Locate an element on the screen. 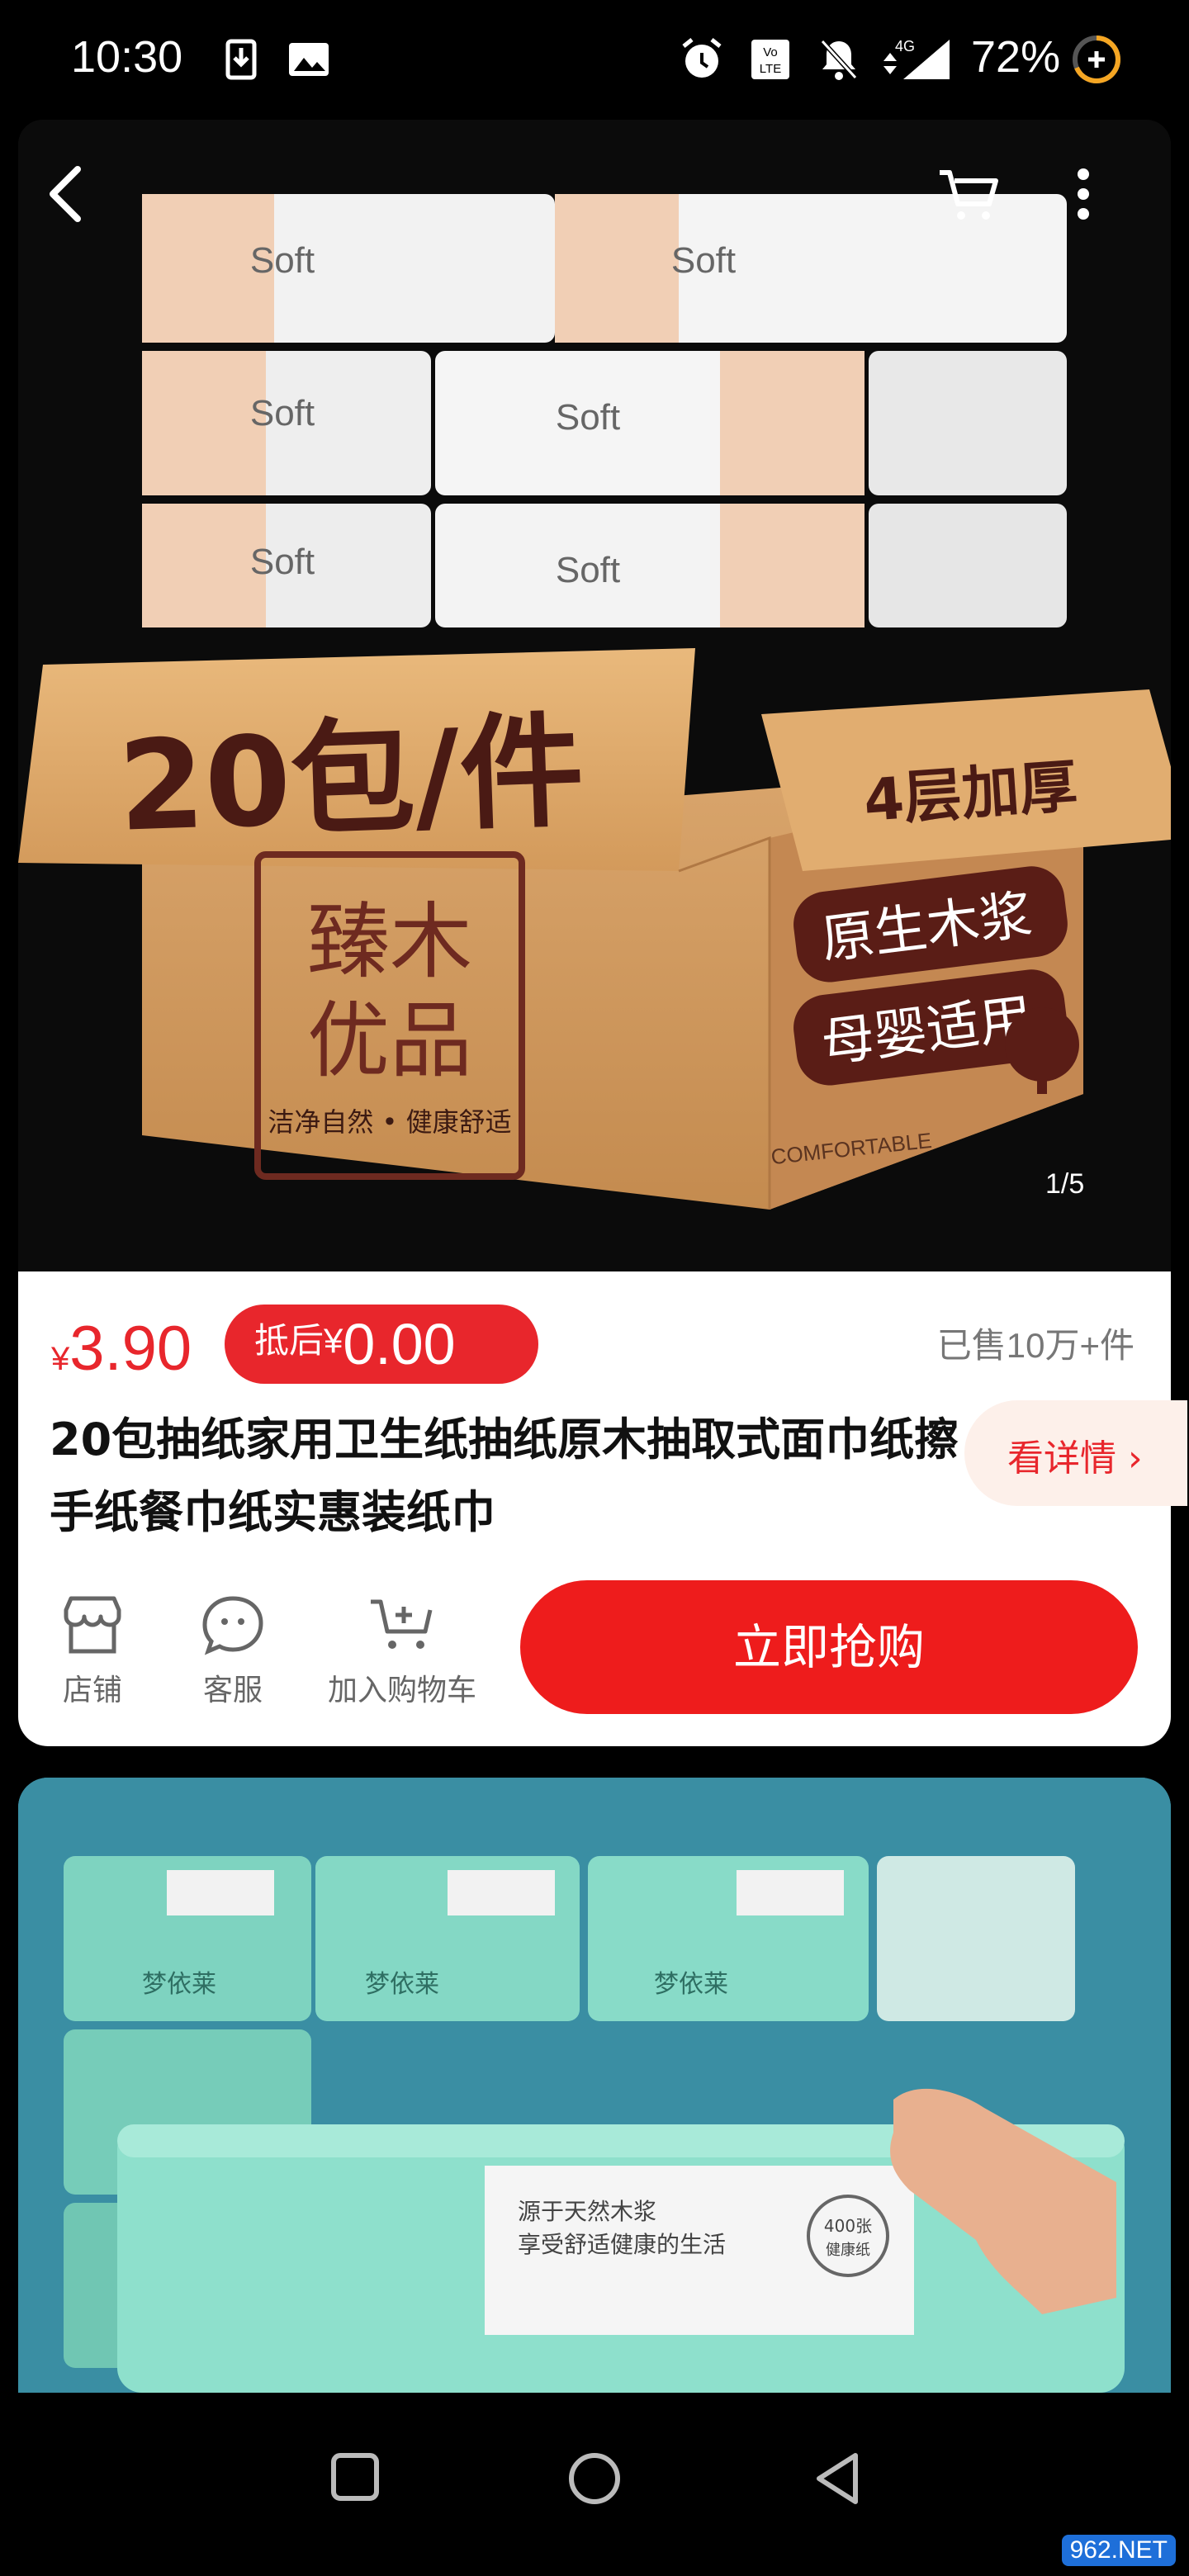  svg-text: Vo is located at coordinates (770, 52).